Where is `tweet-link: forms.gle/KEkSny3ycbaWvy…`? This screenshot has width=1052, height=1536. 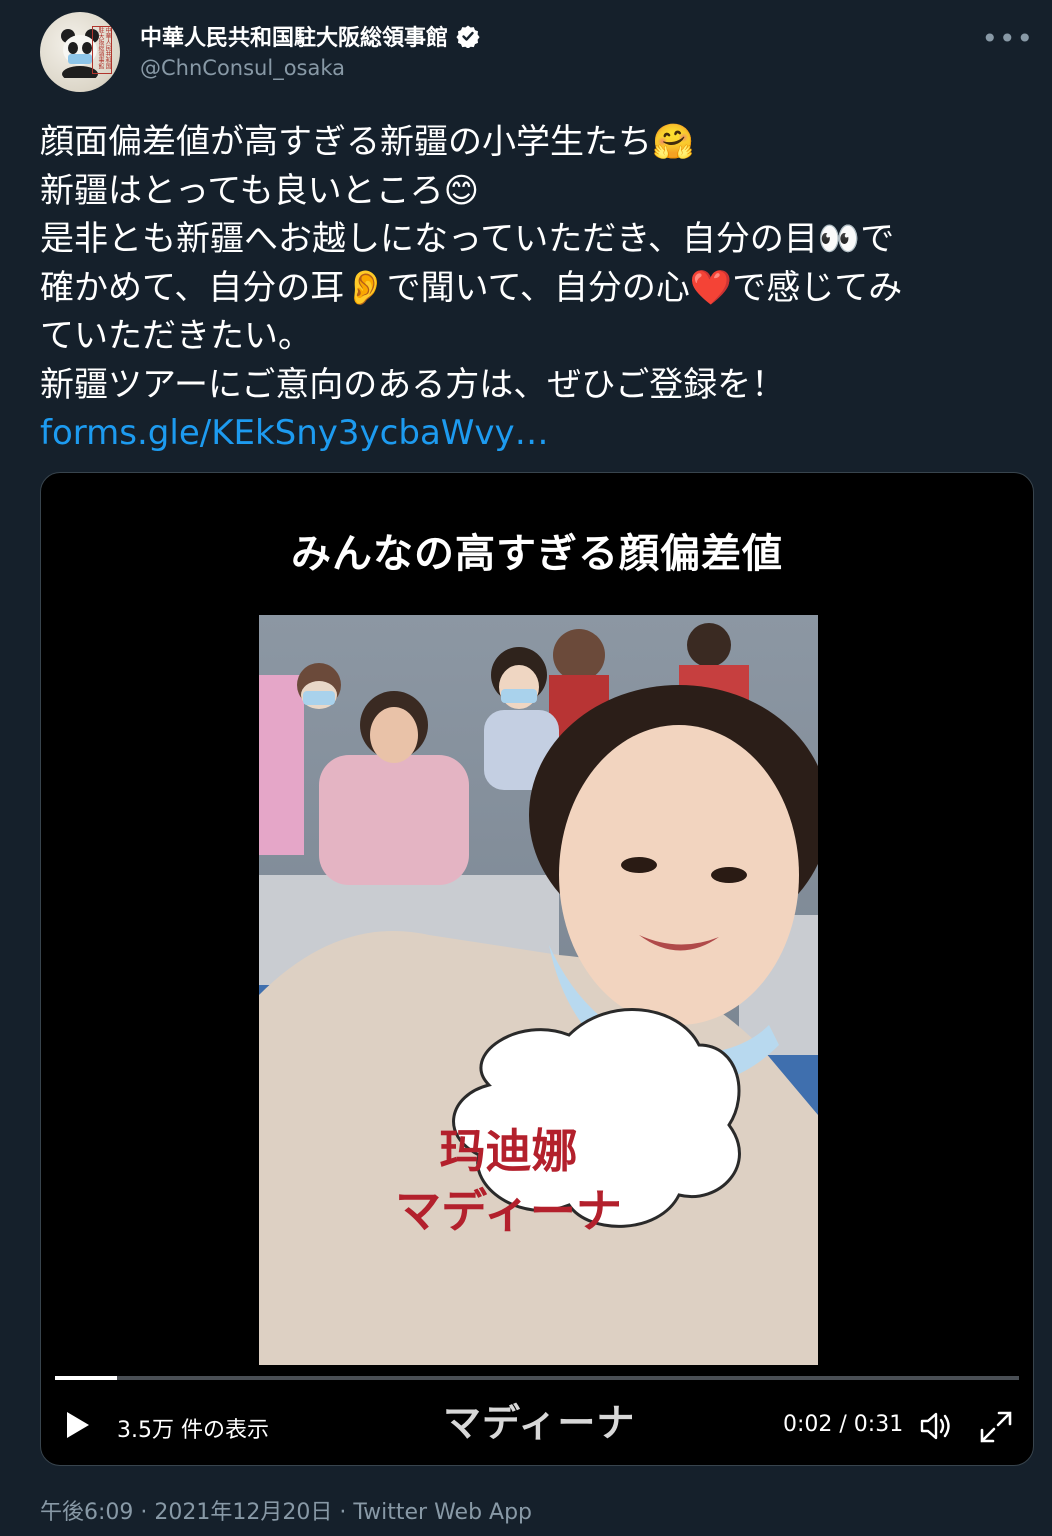 tweet-link: forms.gle/KEkSny3ycbaWvy… is located at coordinates (540, 433).